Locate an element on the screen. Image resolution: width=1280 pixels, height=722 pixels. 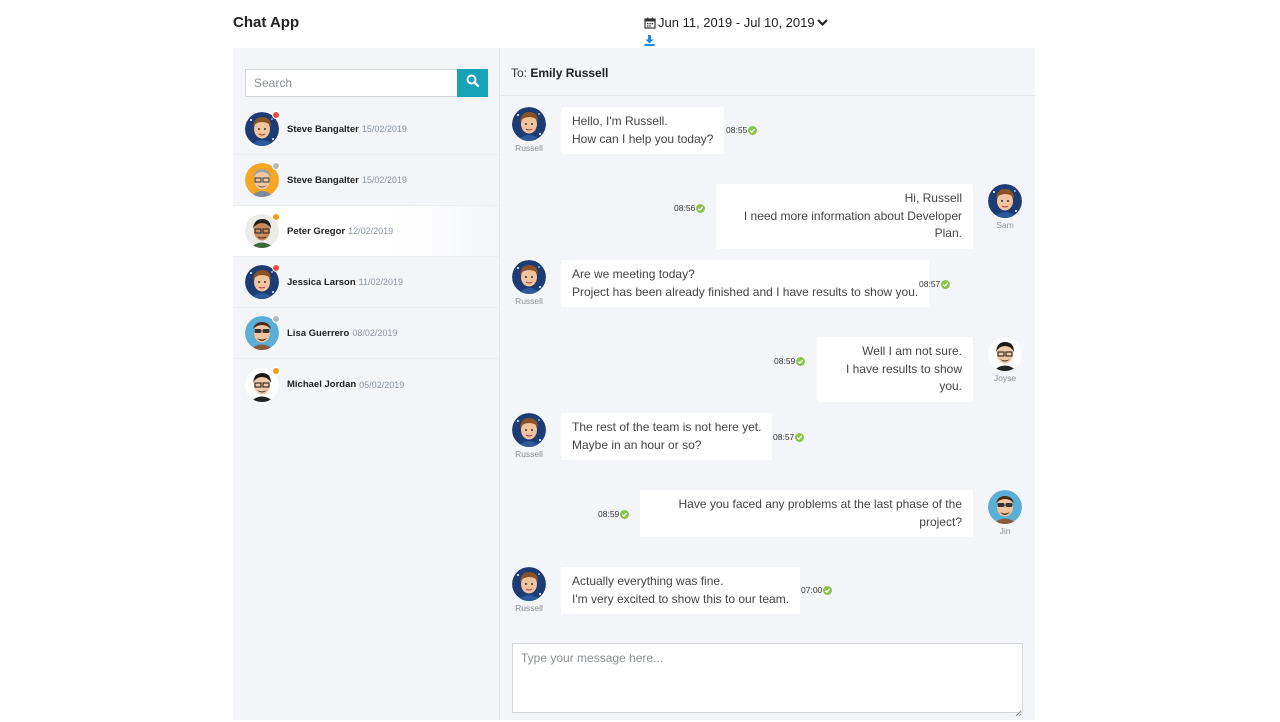
message-line: I have results to show you. is located at coordinates (903, 377).